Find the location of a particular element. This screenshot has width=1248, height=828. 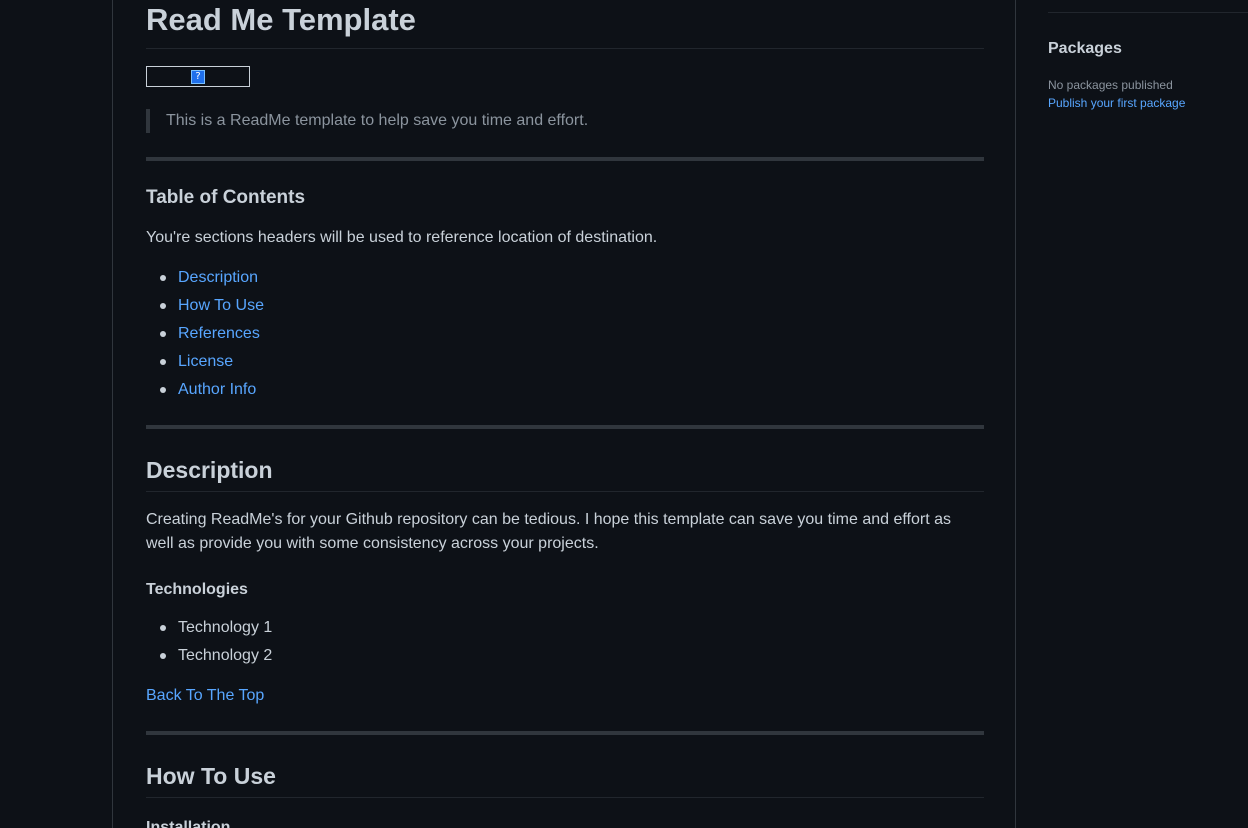

technologies-list: Technology 1 Technology 2 is located at coordinates (209, 642).